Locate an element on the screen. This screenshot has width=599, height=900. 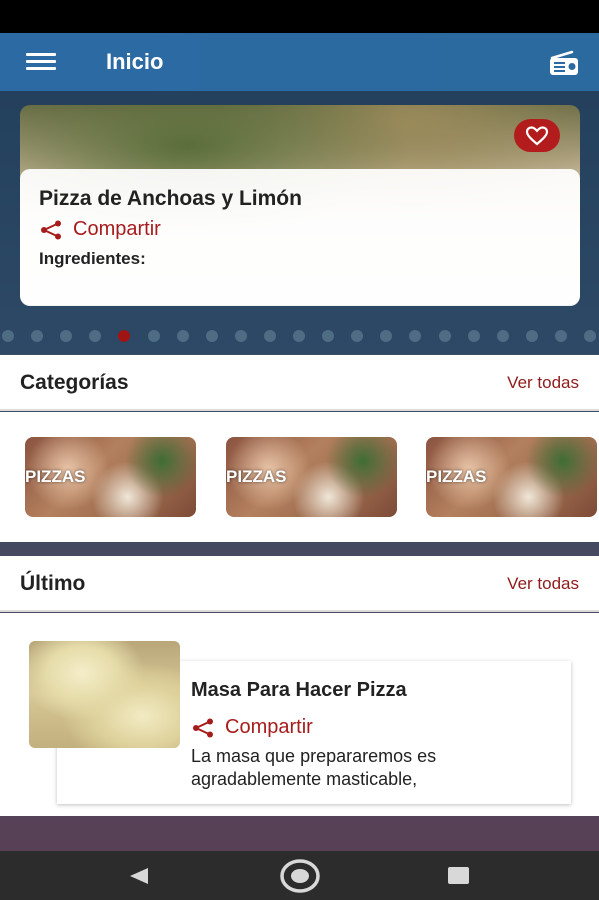
carousel-indicator is located at coordinates (299, 336).